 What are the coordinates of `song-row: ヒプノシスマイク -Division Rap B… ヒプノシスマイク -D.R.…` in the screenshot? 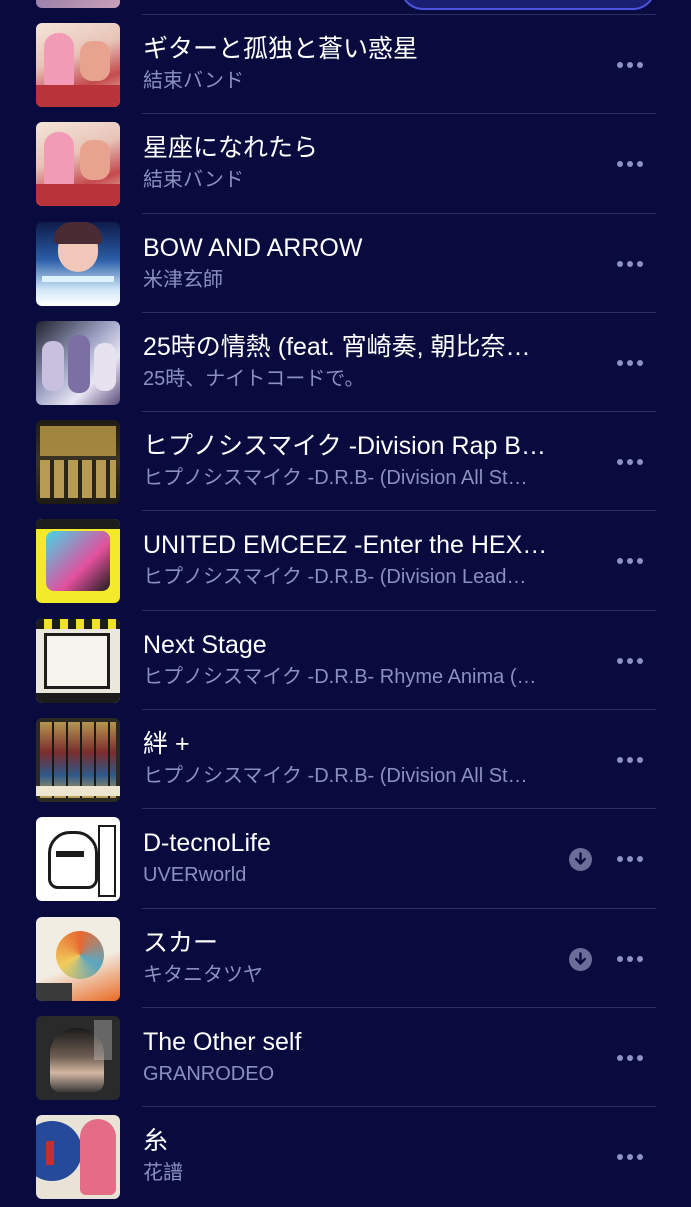 It's located at (345, 462).